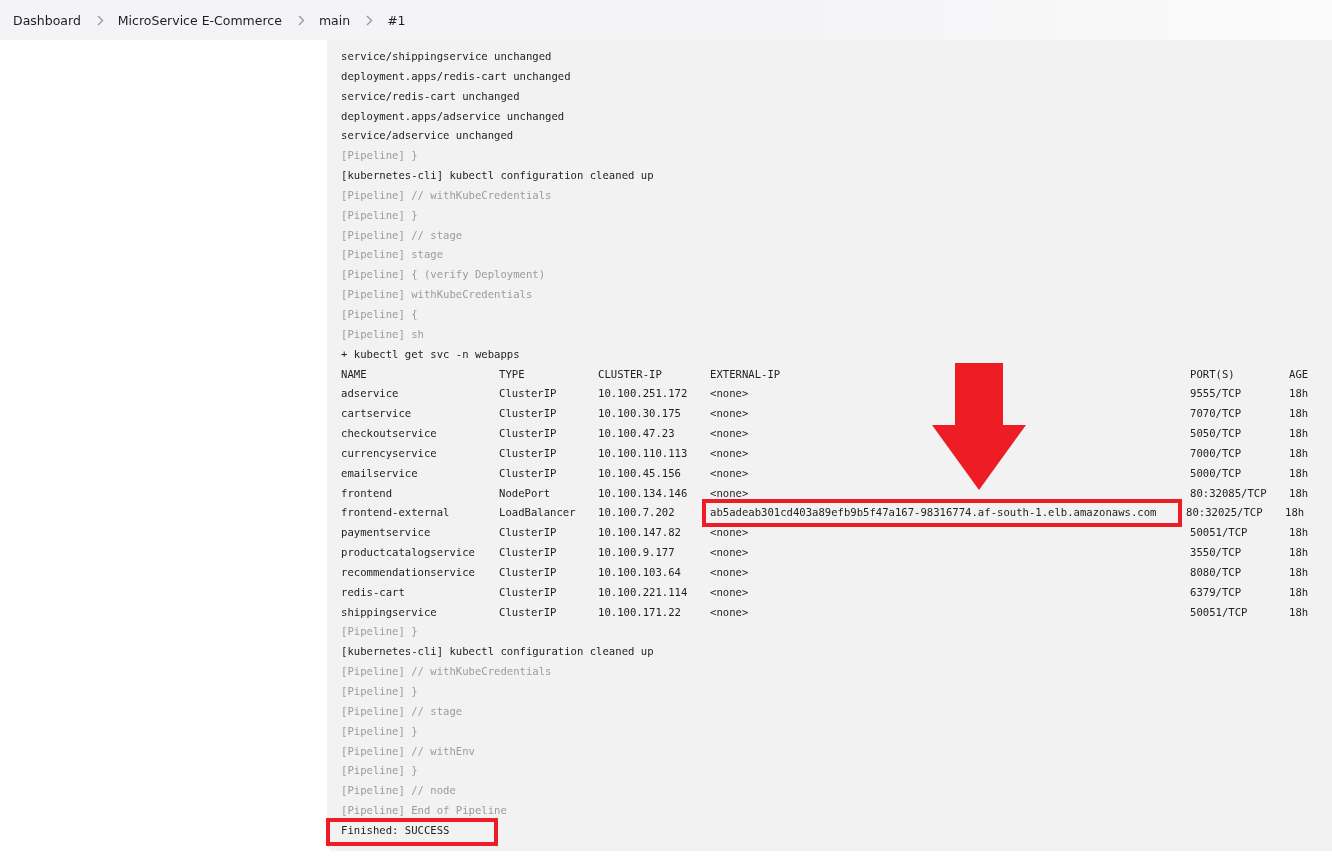 This screenshot has height=862, width=1332. I want to click on table-cell-text: frontend-external, so click(396, 513).